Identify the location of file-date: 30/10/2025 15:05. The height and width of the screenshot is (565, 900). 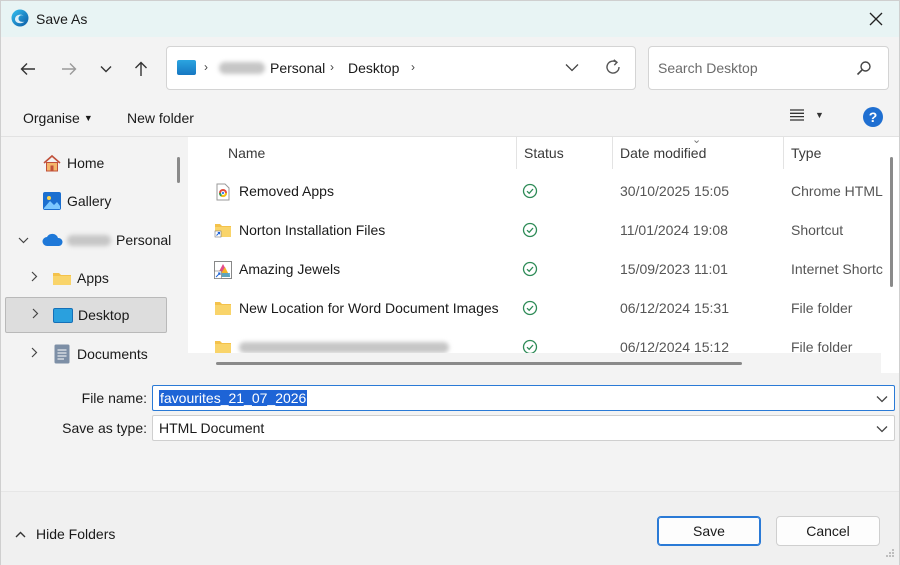
(674, 191).